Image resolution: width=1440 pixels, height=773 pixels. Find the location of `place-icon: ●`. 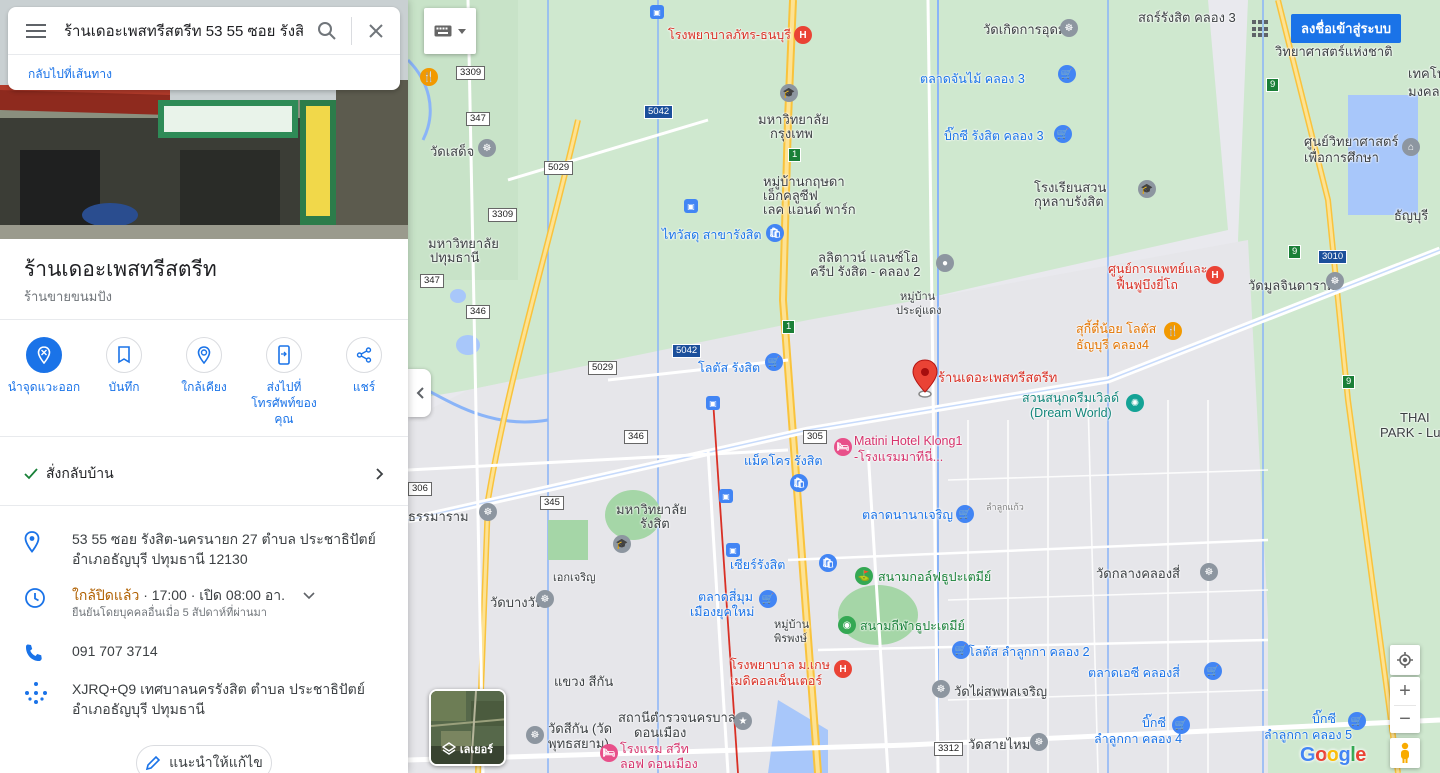

place-icon: ● is located at coordinates (945, 263).